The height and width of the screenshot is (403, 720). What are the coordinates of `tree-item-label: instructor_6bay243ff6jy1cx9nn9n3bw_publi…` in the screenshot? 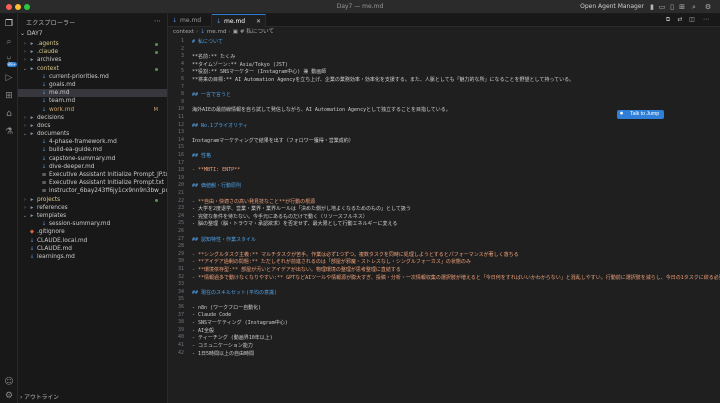 It's located at (108, 191).